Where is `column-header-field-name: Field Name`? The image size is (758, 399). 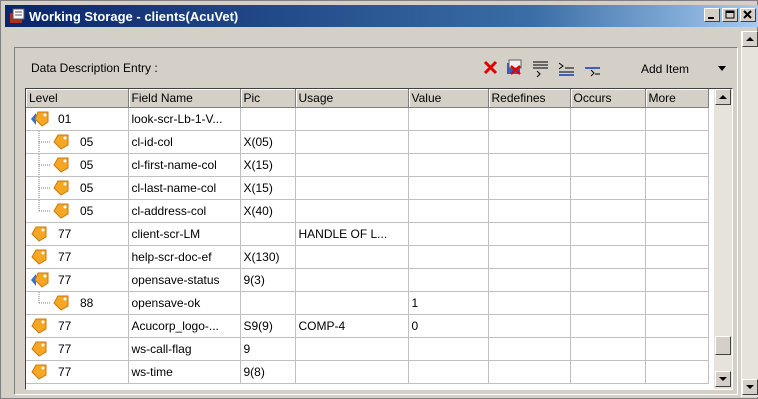 column-header-field-name: Field Name is located at coordinates (184, 98).